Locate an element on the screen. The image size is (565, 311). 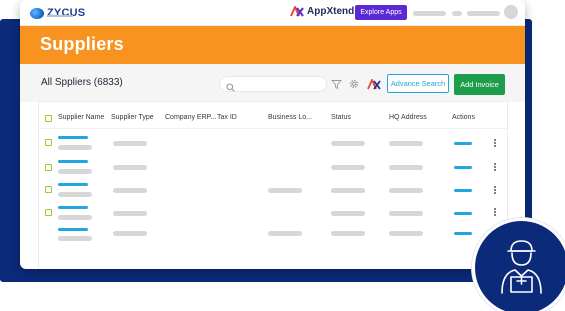
page-title: Suppliers is located at coordinates (82, 44).